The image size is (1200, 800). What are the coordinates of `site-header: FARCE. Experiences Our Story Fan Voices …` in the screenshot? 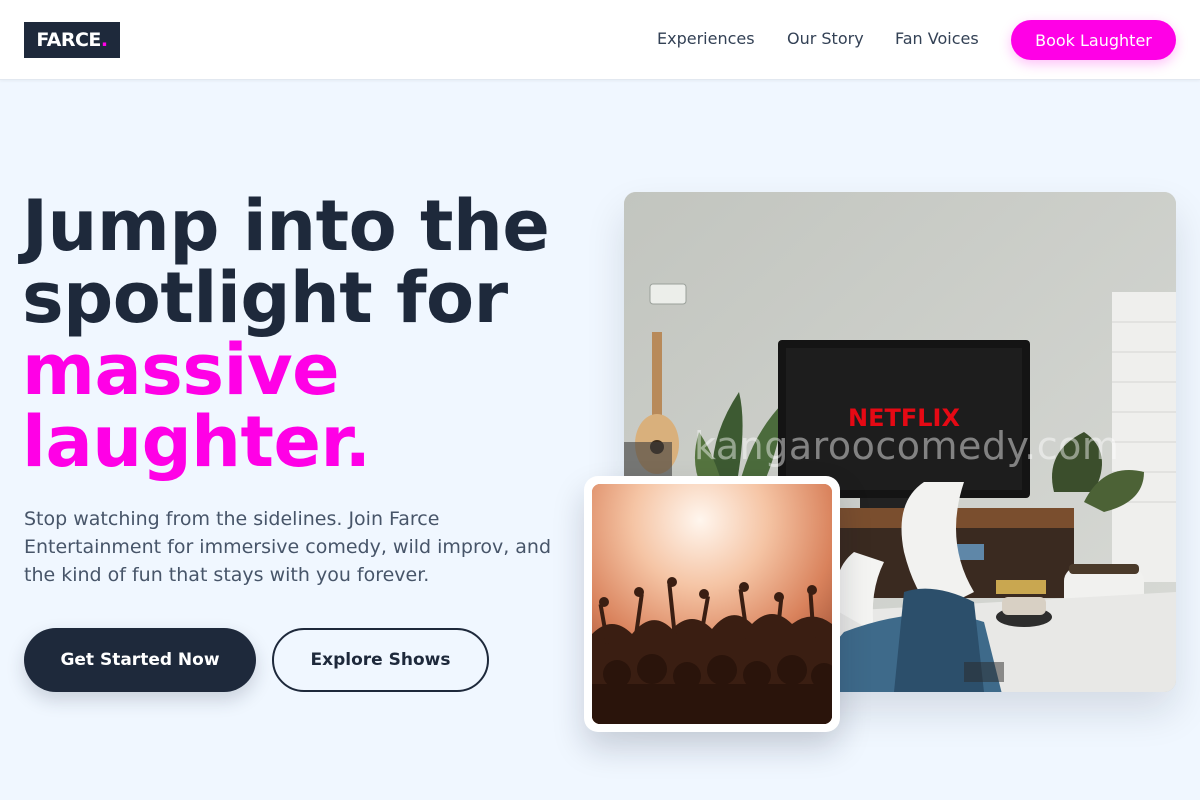 It's located at (600, 40).